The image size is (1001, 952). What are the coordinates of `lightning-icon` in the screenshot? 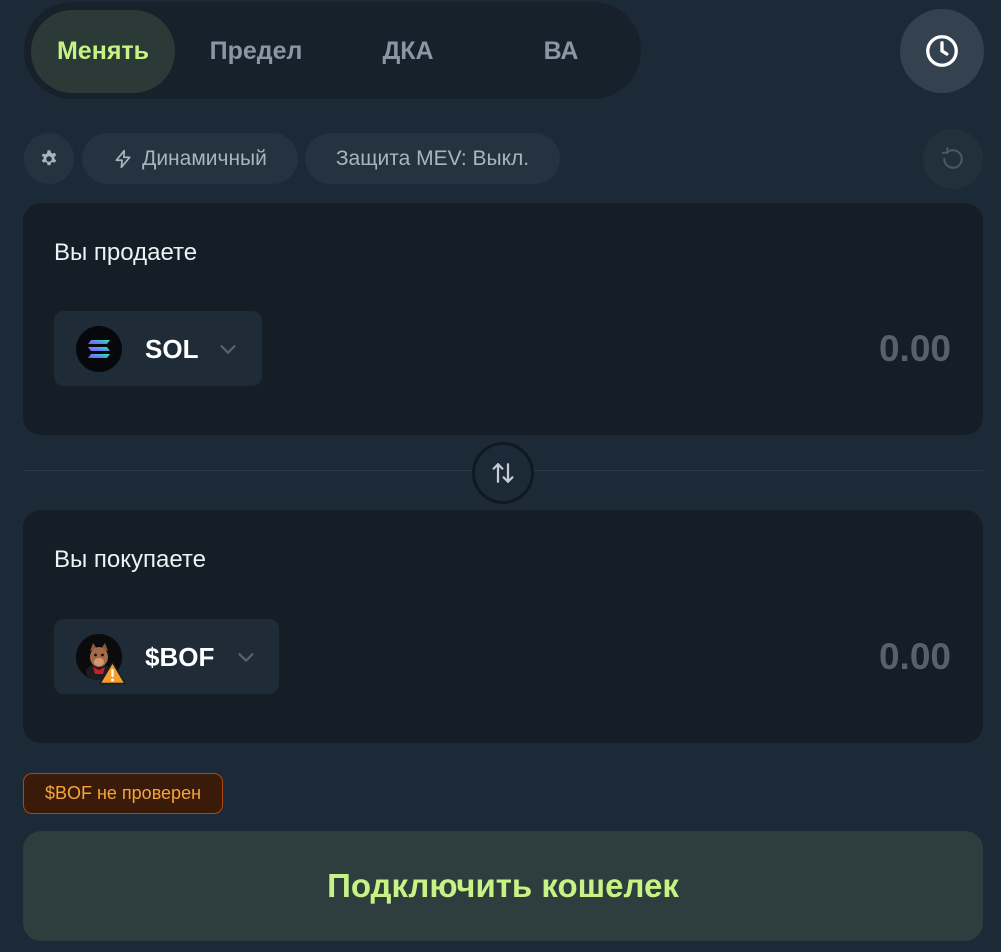 It's located at (123, 158).